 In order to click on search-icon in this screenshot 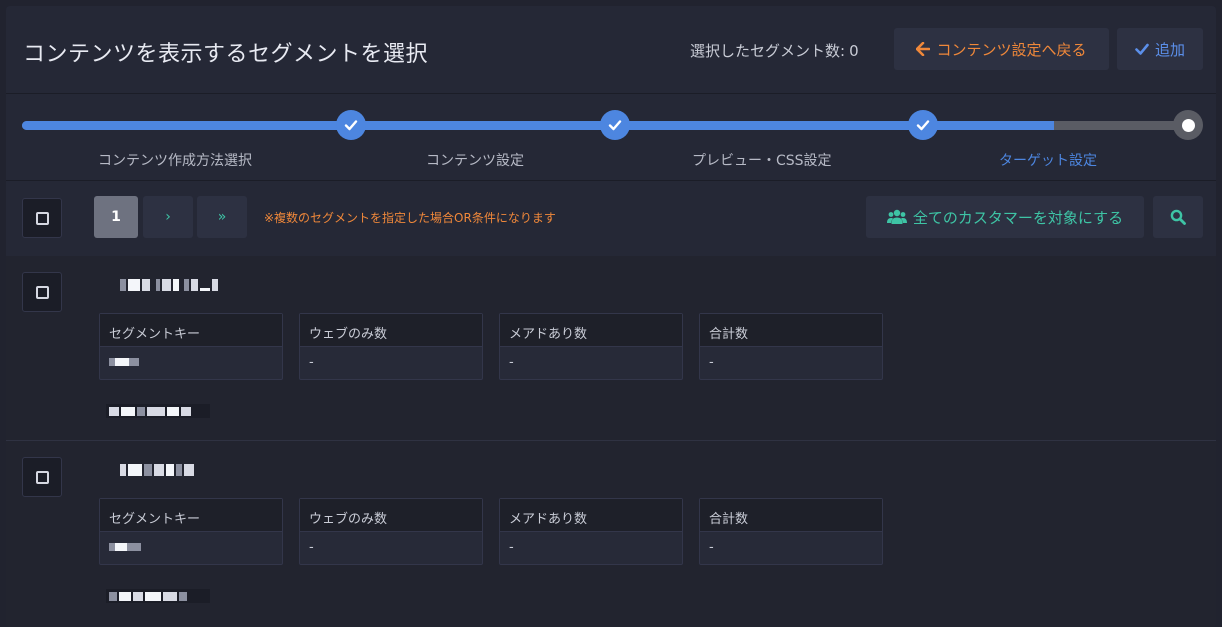, I will do `click(1178, 217)`.